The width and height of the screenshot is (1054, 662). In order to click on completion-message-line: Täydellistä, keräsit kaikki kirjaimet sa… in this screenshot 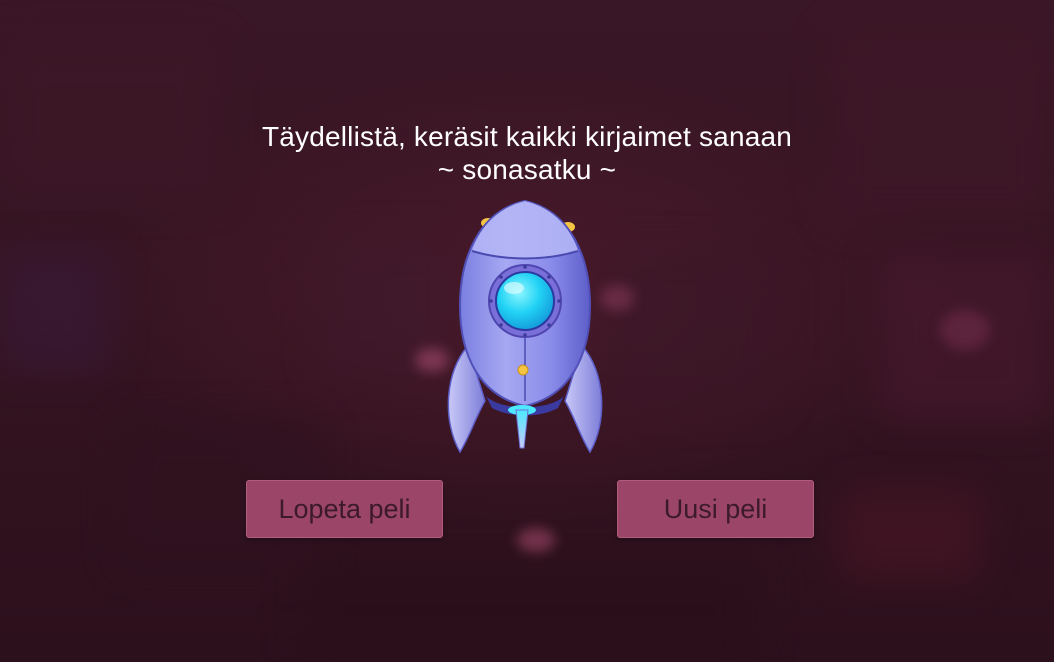, I will do `click(527, 136)`.